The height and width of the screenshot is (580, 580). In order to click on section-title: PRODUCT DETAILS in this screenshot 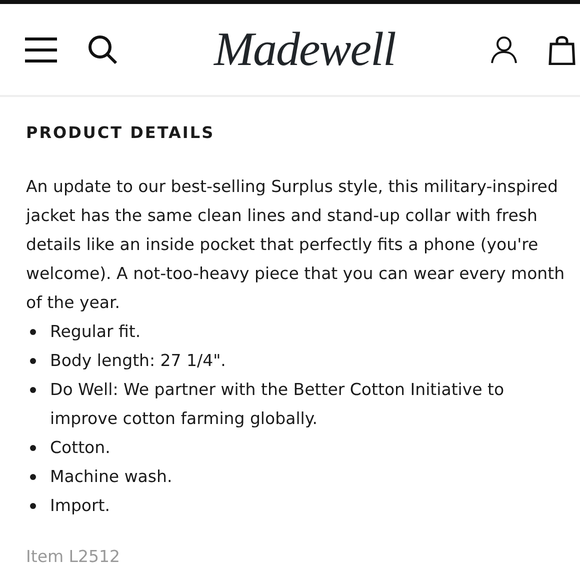, I will do `click(121, 132)`.